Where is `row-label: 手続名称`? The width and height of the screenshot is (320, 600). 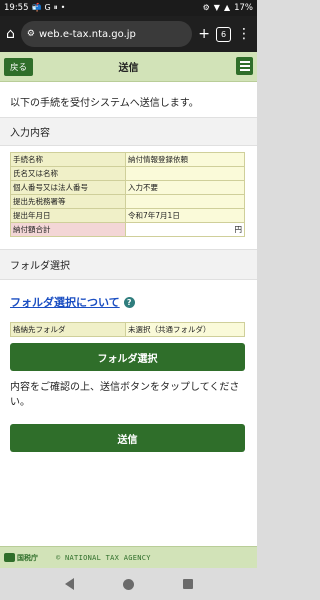 row-label: 手続名称 is located at coordinates (68, 159).